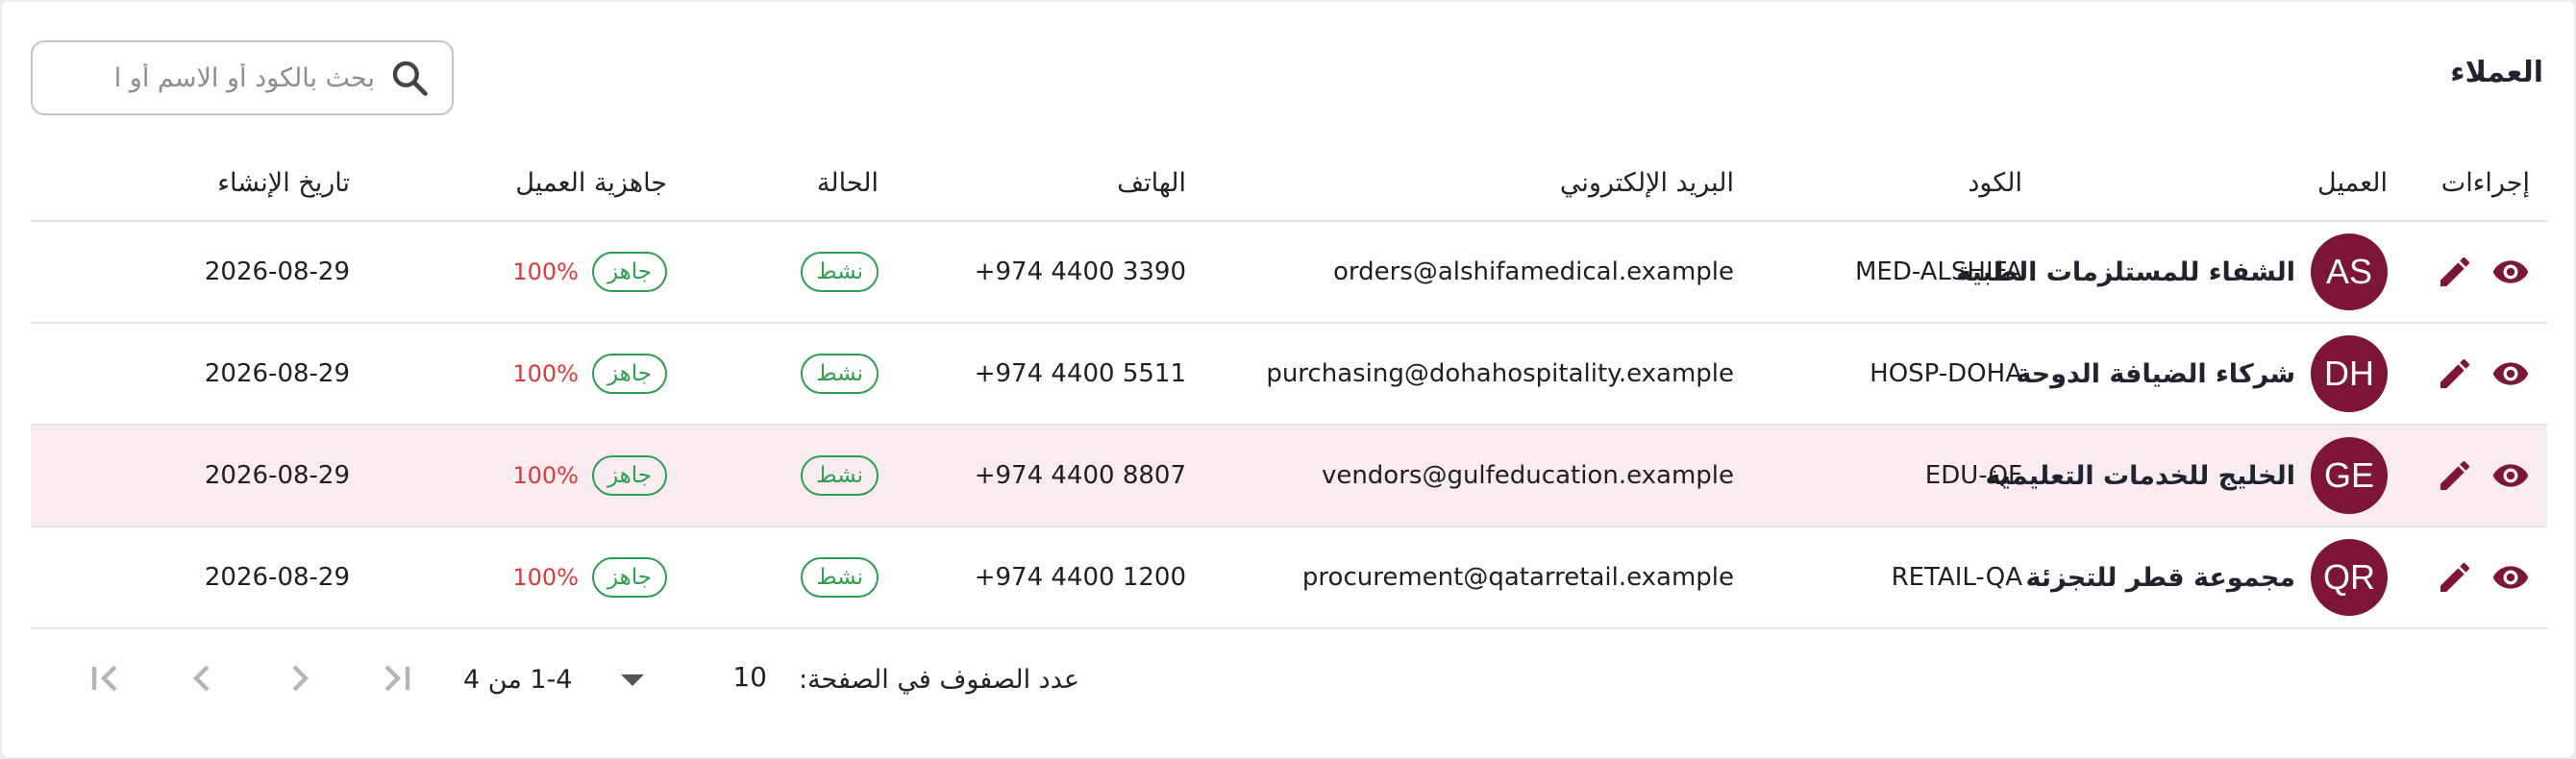 Image resolution: width=2576 pixels, height=759 pixels. I want to click on phone-cell: +974 4400 1200, so click(1049, 577).